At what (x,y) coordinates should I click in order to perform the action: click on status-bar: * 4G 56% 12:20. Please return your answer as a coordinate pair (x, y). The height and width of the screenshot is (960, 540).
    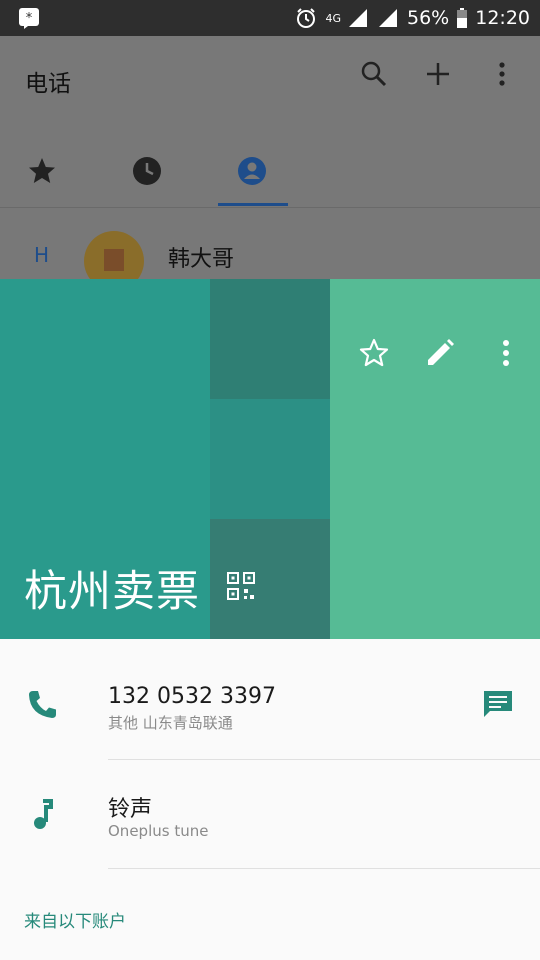
    Looking at the image, I should click on (270, 18).